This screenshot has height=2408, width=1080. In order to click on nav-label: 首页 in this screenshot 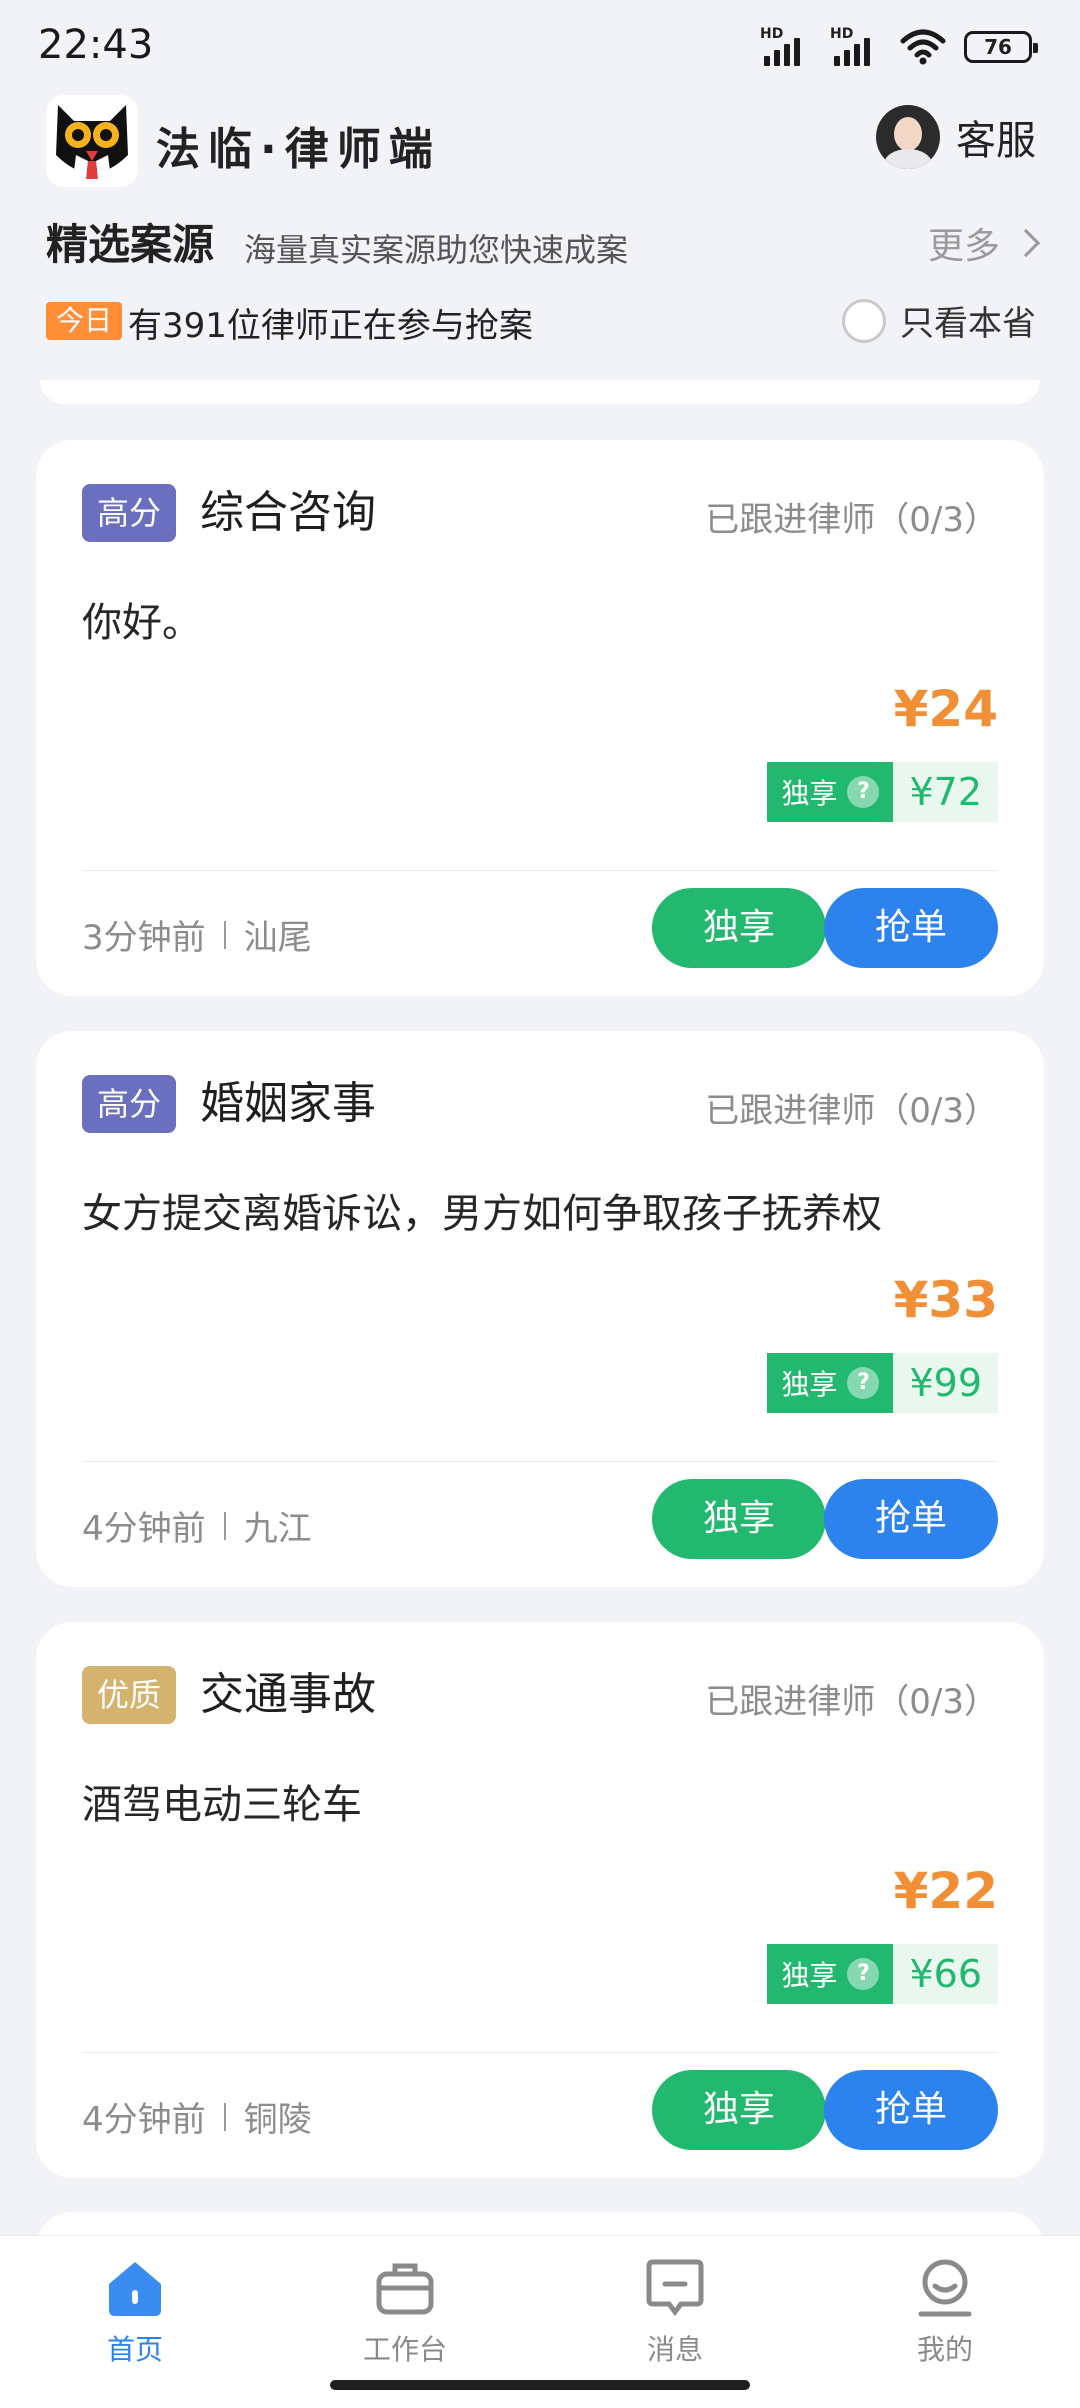, I will do `click(134, 2349)`.